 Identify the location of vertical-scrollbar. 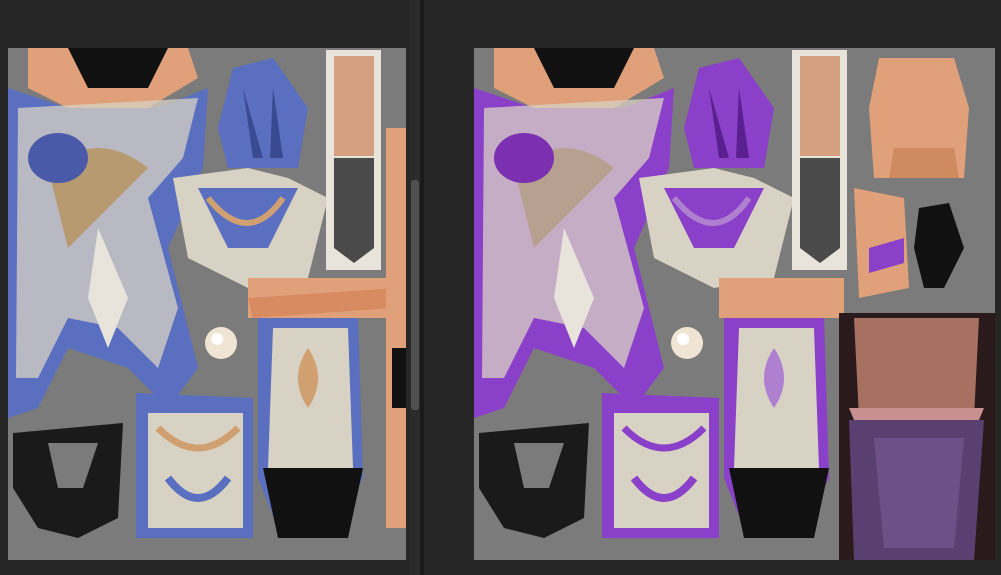
(415, 287).